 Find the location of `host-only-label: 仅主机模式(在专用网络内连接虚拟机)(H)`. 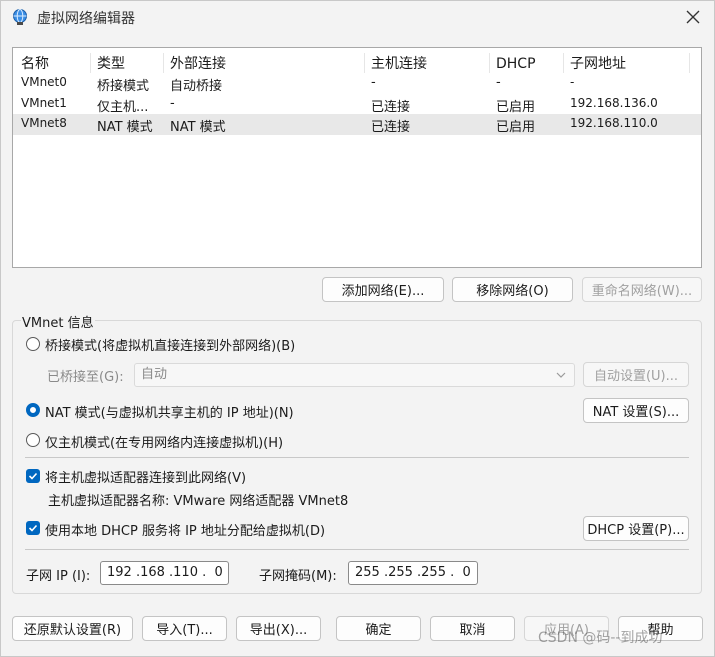

host-only-label: 仅主机模式(在专用网络内连接虚拟机)(H) is located at coordinates (164, 441).